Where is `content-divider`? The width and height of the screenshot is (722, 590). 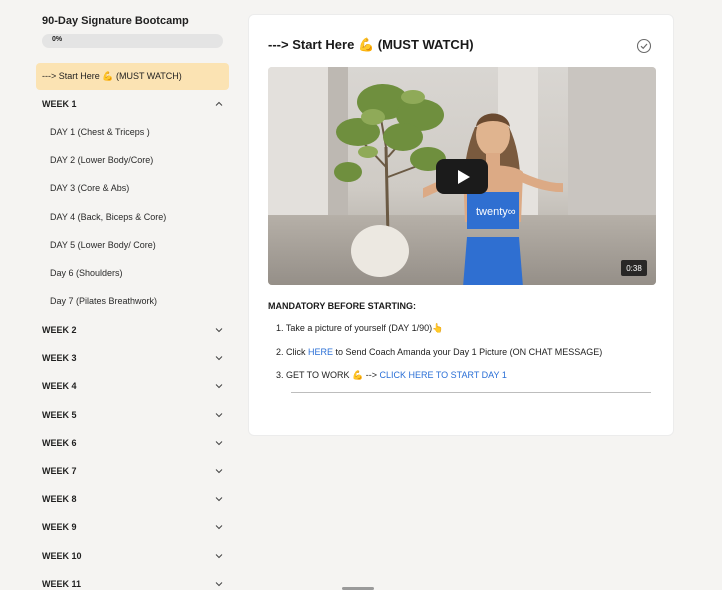
content-divider is located at coordinates (471, 392).